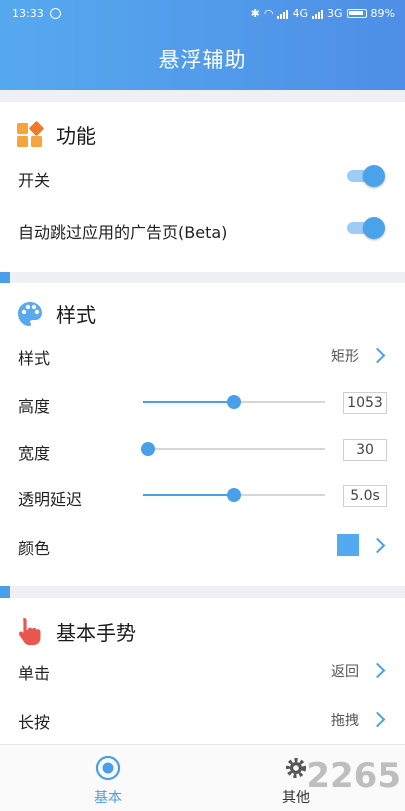  What do you see at coordinates (353, 776) in the screenshot?
I see `watermark-logo: 2265` at bounding box center [353, 776].